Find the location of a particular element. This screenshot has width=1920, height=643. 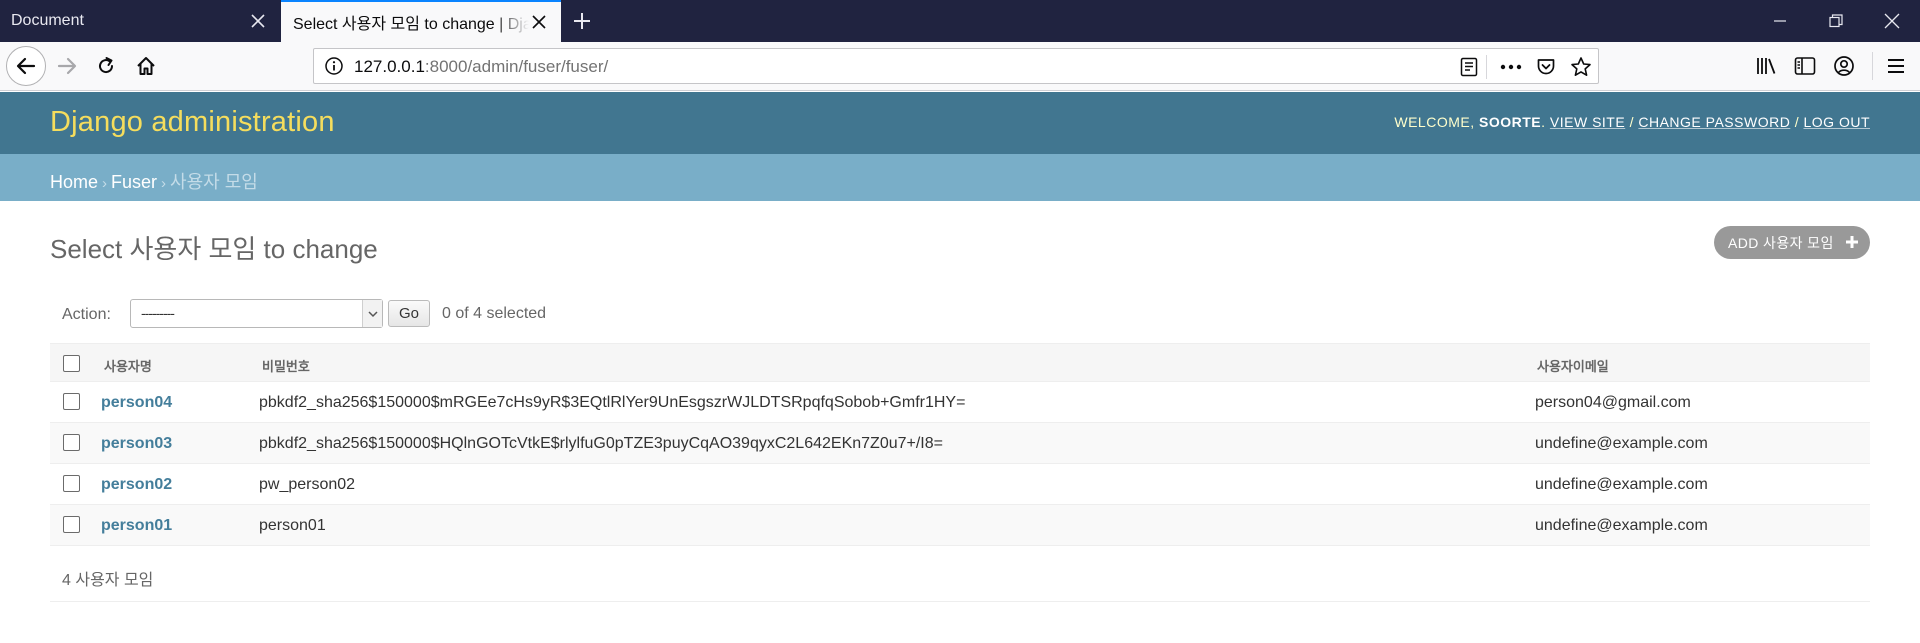

column-header-username: 사용자명 is located at coordinates (128, 365).